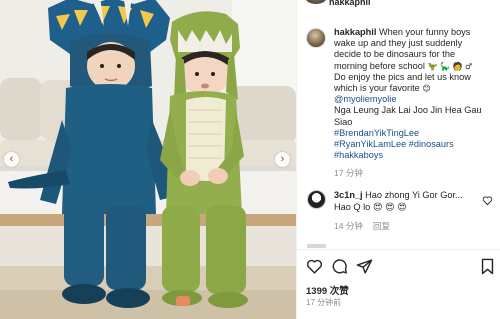  What do you see at coordinates (377, 88) in the screenshot?
I see `caption-line-6: which is your favorite` at bounding box center [377, 88].